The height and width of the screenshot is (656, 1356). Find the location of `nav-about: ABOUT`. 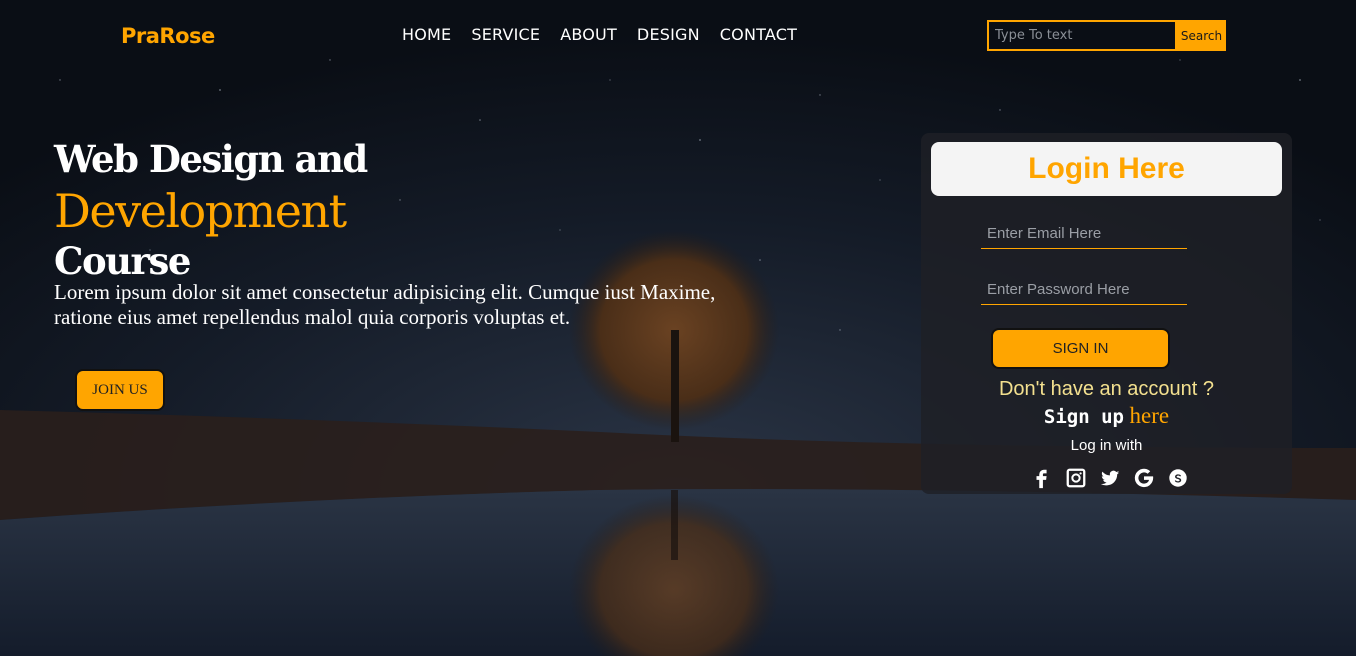

nav-about: ABOUT is located at coordinates (588, 34).